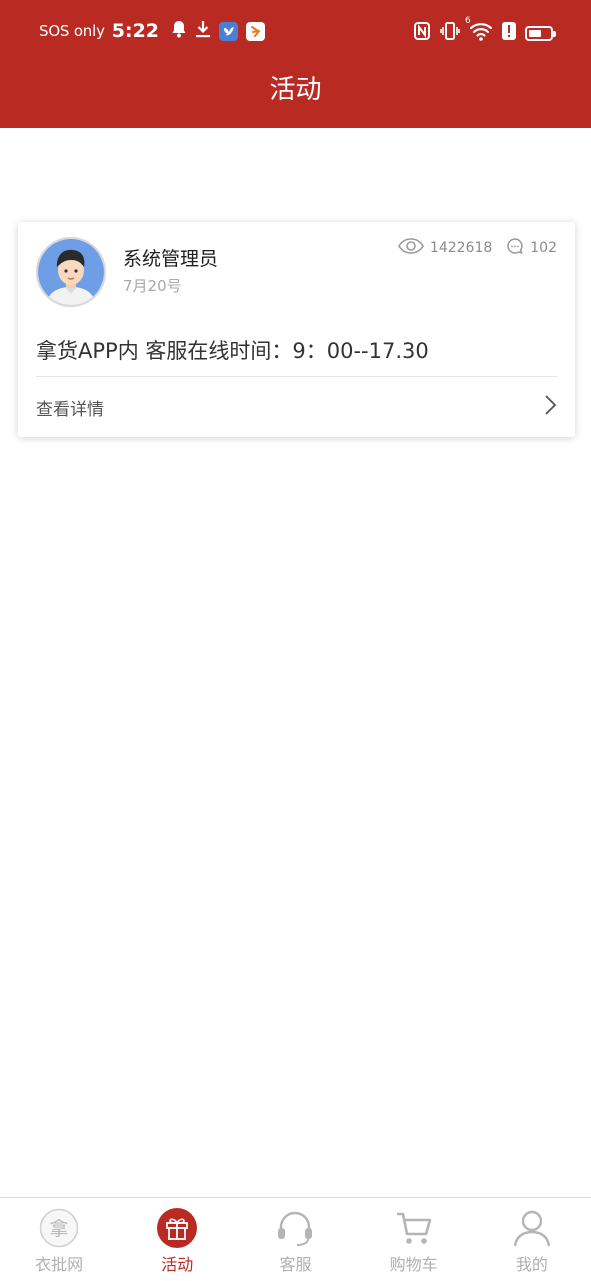 The height and width of the screenshot is (1281, 591). What do you see at coordinates (410, 248) in the screenshot?
I see `eye-icon` at bounding box center [410, 248].